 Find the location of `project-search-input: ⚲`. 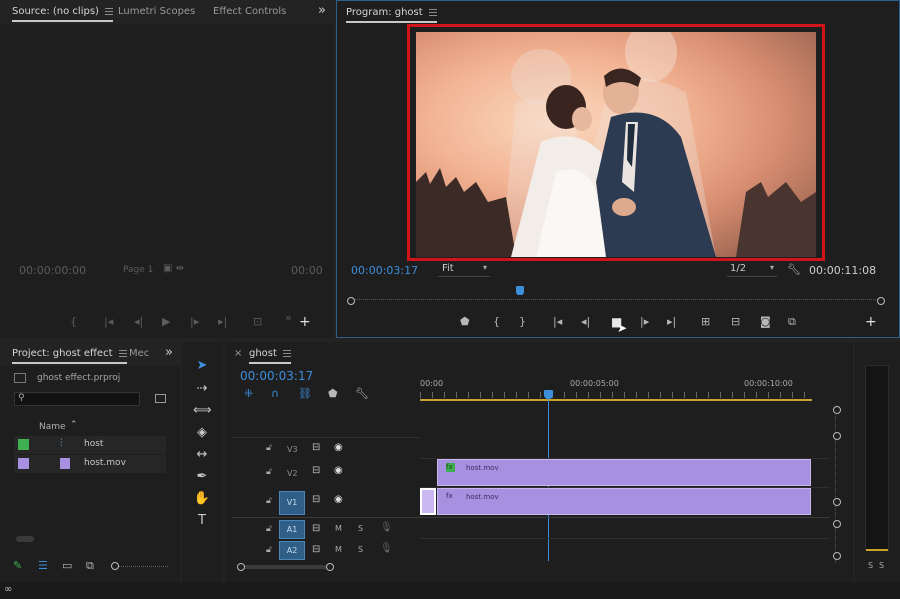

project-search-input: ⚲ is located at coordinates (77, 399).